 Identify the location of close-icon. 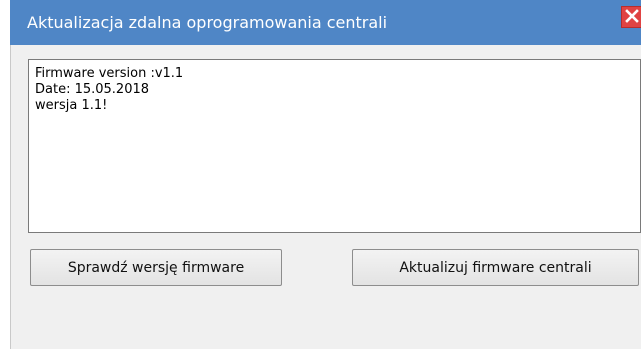
(631, 17).